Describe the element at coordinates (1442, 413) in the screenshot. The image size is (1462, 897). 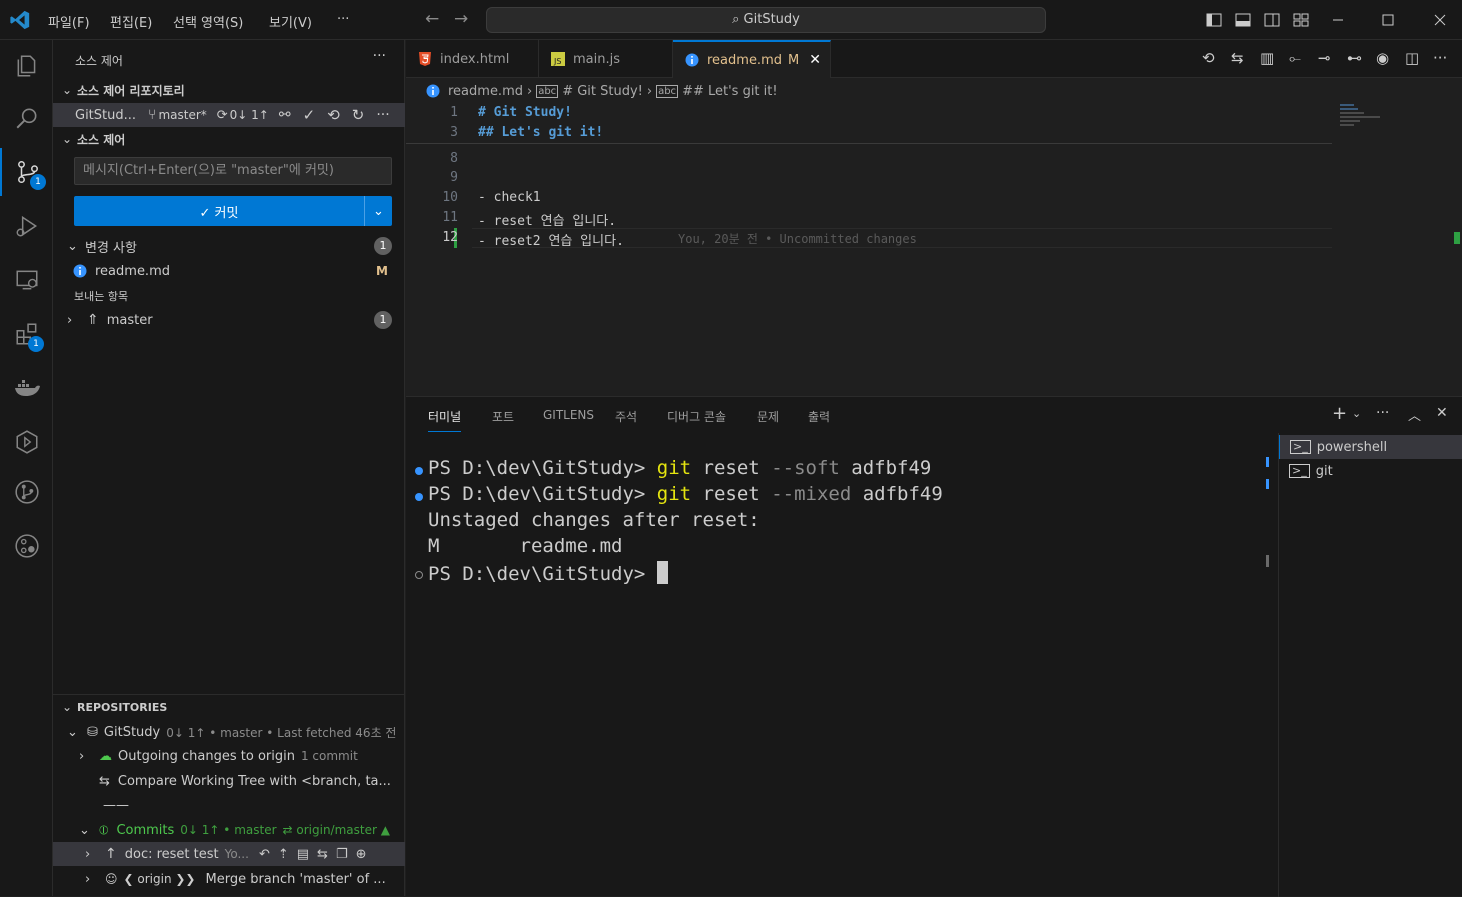
I see `close-panel-icon: ✕` at that location.